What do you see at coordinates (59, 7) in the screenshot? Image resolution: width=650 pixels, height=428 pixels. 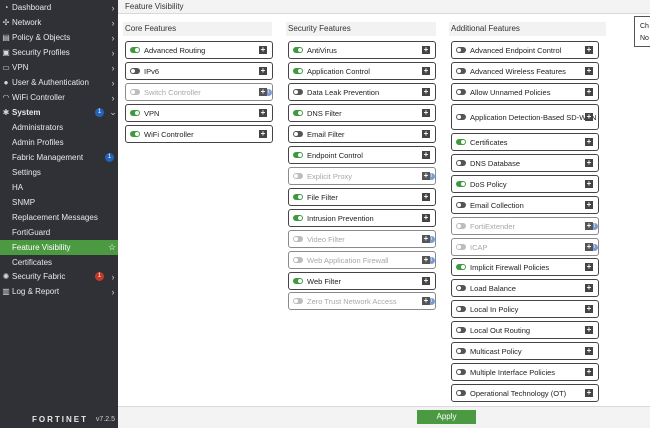 I see `sidebar-item-dashboard: ◔ Dashboard ›` at bounding box center [59, 7].